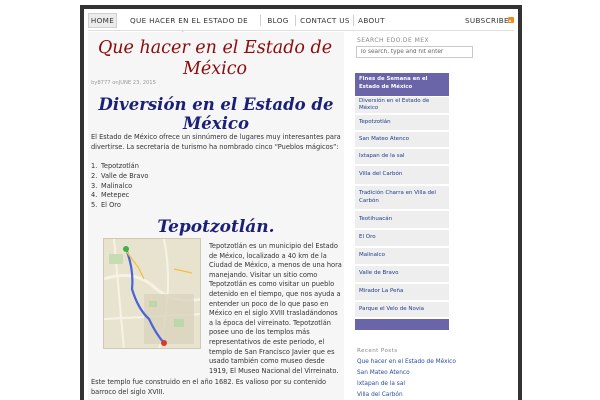  I want to click on sidebar-item: Parque el Velo de Novia, so click(402, 310).